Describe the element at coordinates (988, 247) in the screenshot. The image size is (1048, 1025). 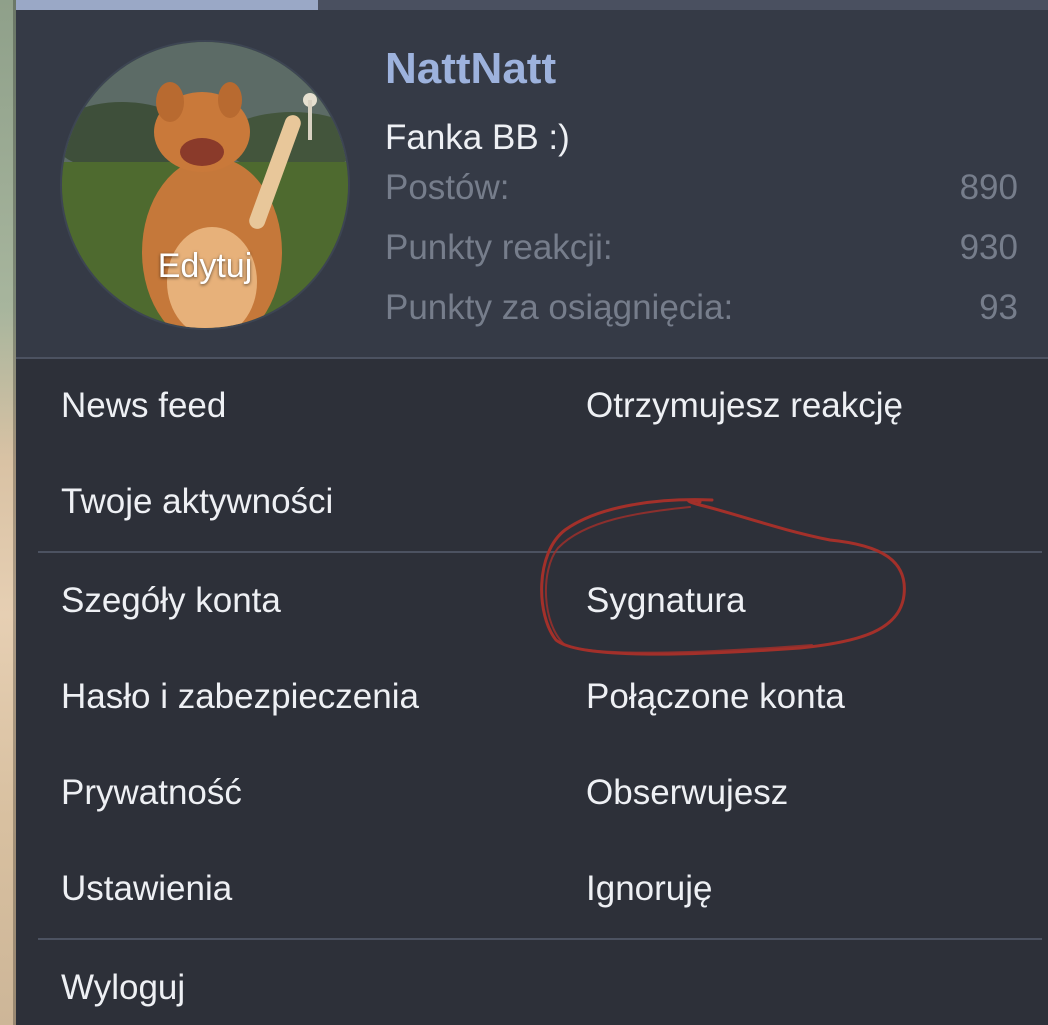
I see `stat-value: 930` at that location.